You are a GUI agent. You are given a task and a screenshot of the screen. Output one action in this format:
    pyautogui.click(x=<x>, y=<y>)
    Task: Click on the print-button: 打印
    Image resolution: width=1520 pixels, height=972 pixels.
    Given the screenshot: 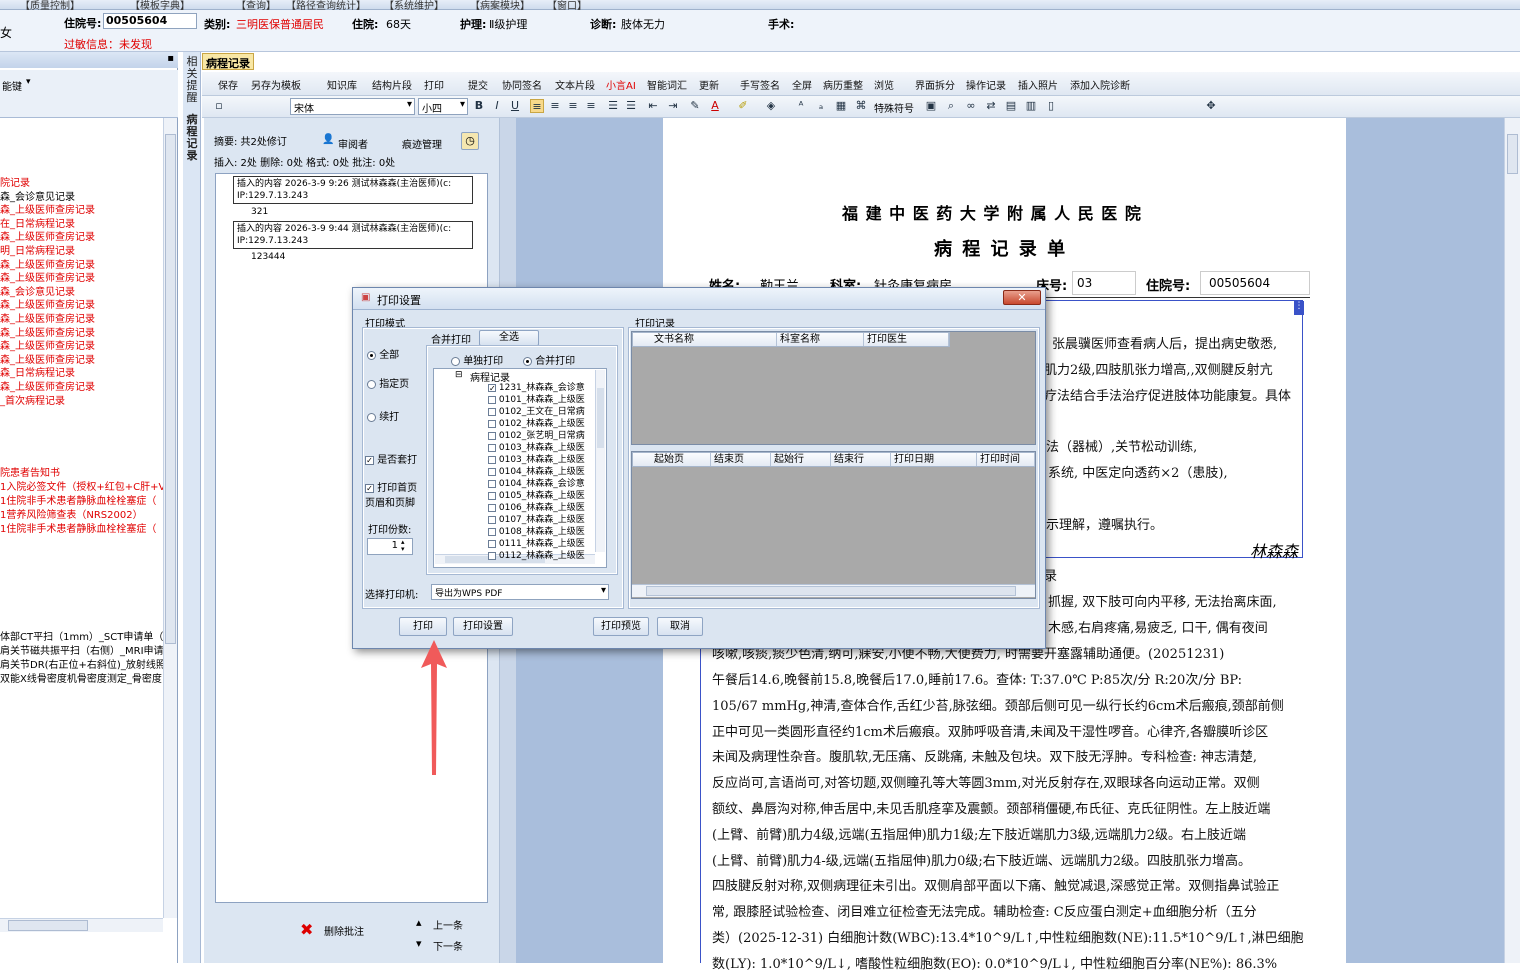 What is the action you would take?
    pyautogui.click(x=434, y=84)
    